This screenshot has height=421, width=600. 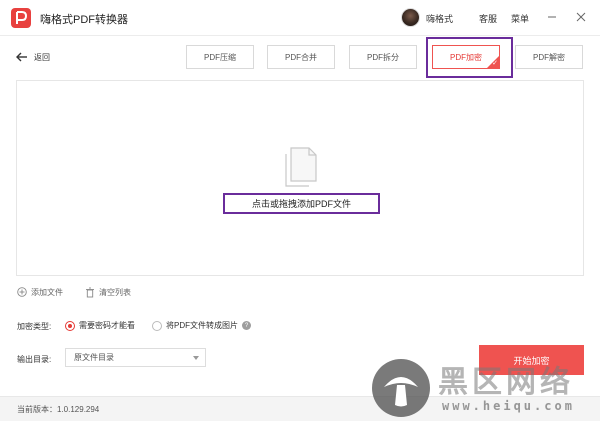 I want to click on title-bar: 嗨格式PDF转换器 嗨格式 客服 菜单, so click(x=300, y=18).